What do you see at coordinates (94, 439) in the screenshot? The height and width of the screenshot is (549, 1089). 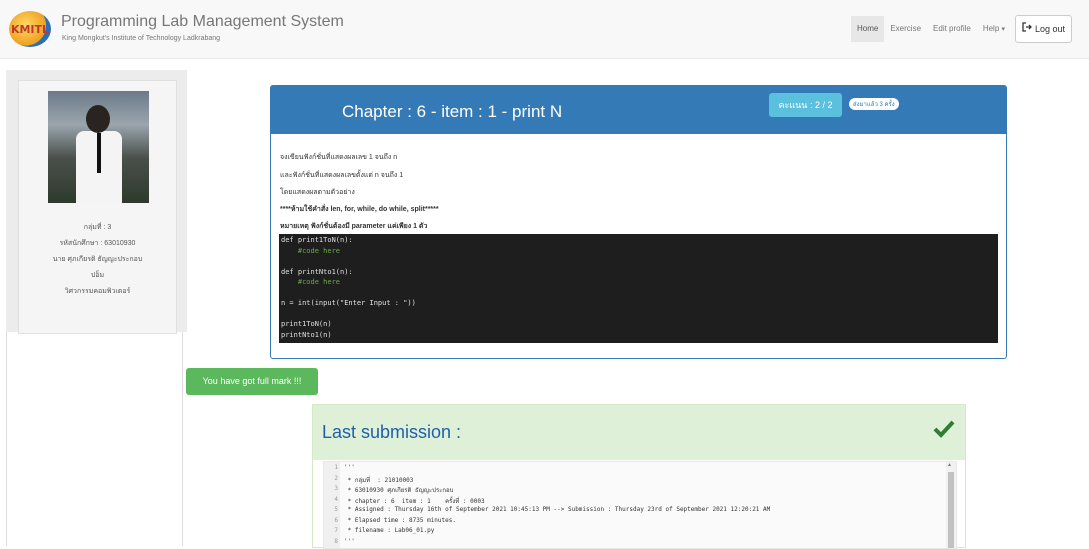 I see `sidebar-lower` at bounding box center [94, 439].